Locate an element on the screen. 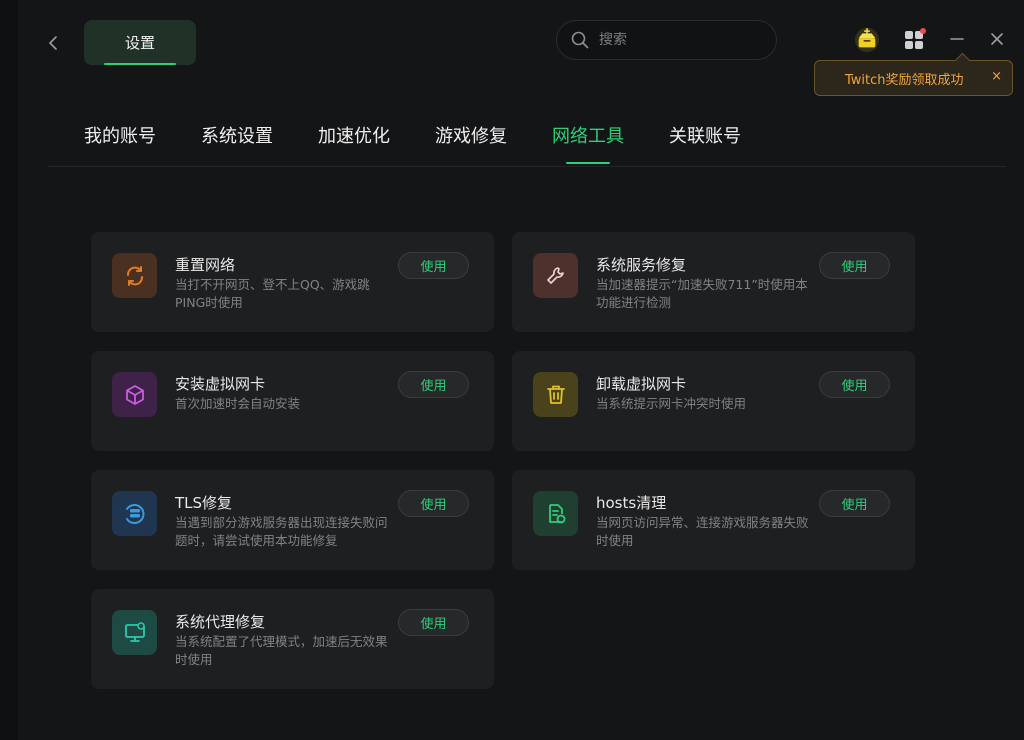  tool-description: 首次加速时会自动安装 is located at coordinates (238, 403).